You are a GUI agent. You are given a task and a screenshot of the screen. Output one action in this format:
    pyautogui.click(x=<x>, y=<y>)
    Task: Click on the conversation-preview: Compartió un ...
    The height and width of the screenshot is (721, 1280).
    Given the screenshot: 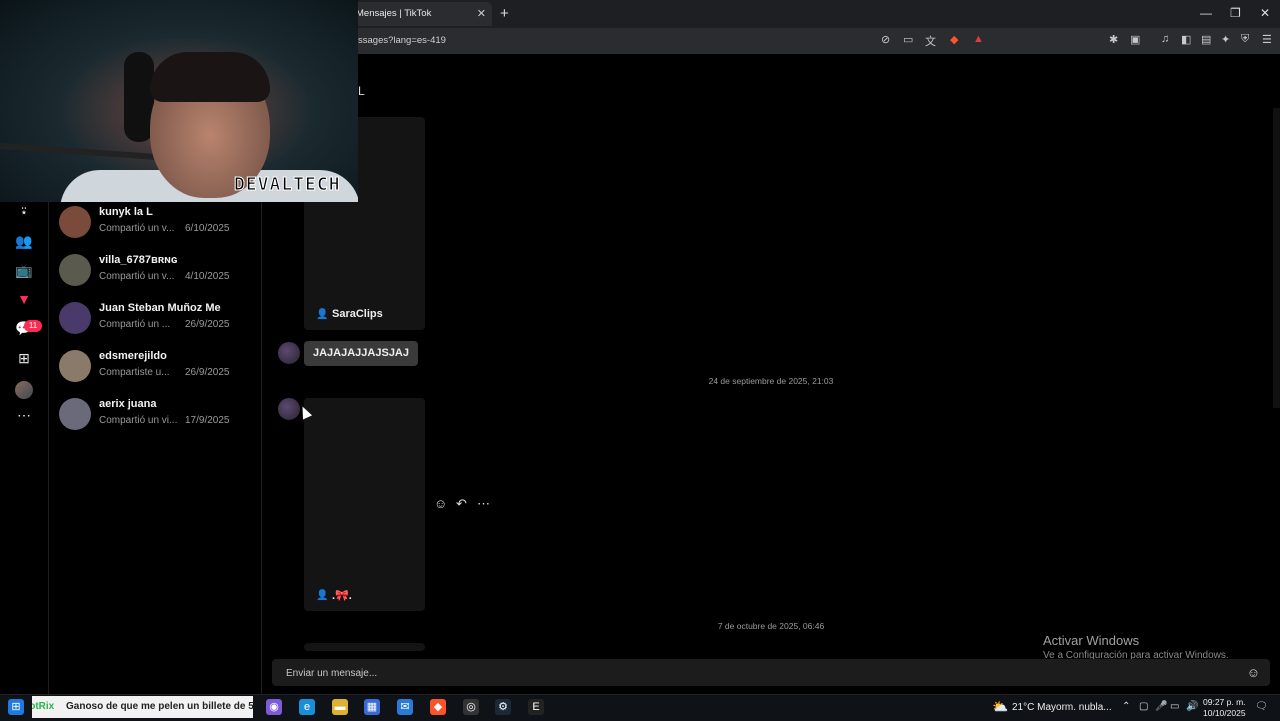 What is the action you would take?
    pyautogui.click(x=135, y=324)
    